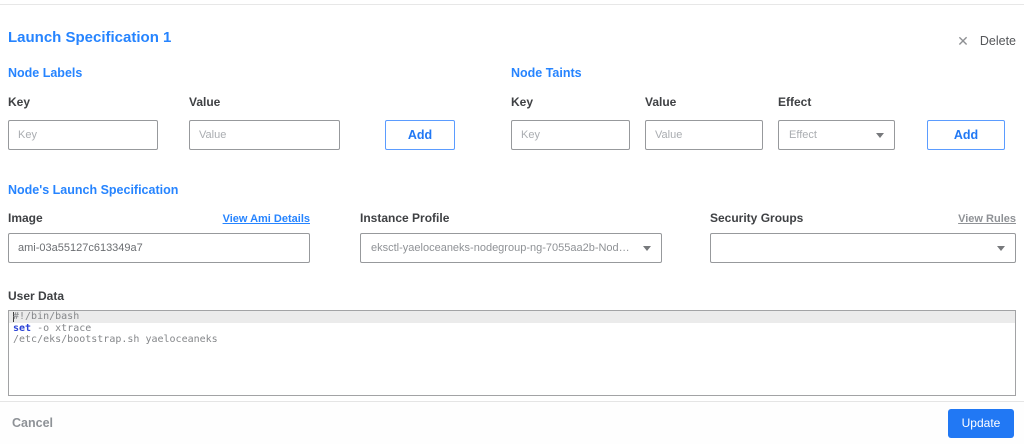  I want to click on cancel-button: Cancel, so click(32, 423).